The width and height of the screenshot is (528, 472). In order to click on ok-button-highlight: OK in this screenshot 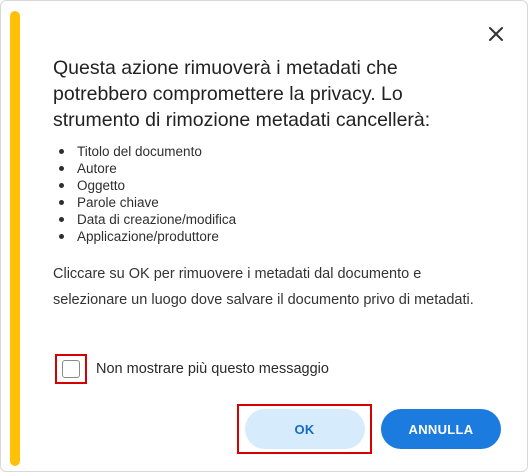, I will do `click(304, 429)`.